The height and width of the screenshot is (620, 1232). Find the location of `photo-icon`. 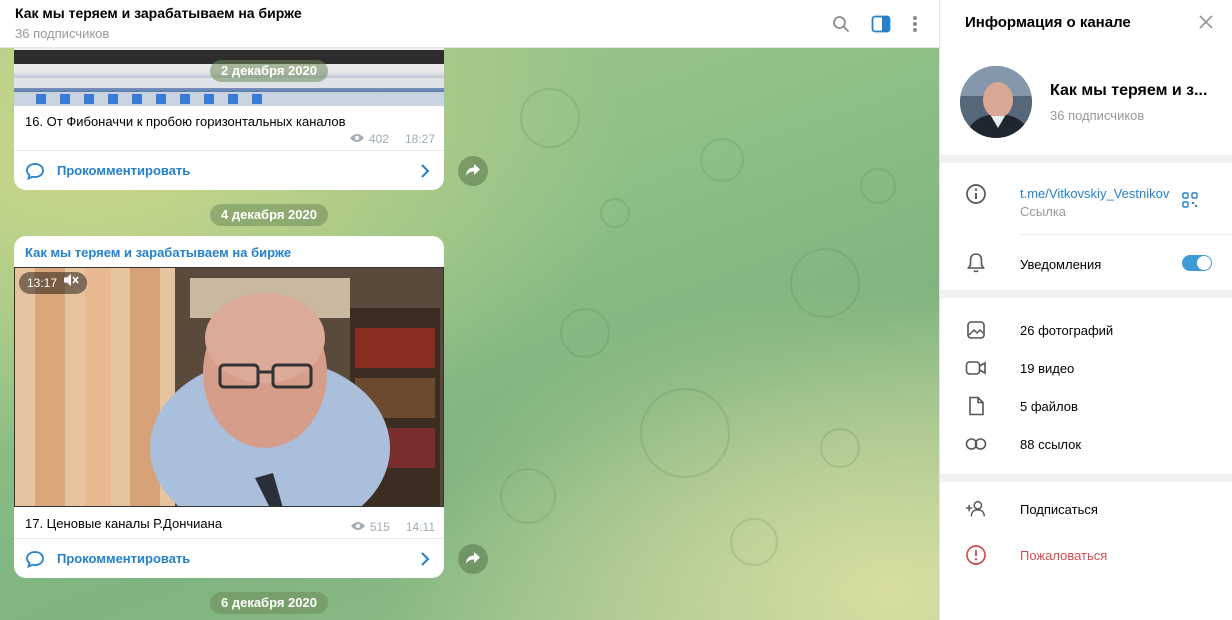

photo-icon is located at coordinates (976, 330).